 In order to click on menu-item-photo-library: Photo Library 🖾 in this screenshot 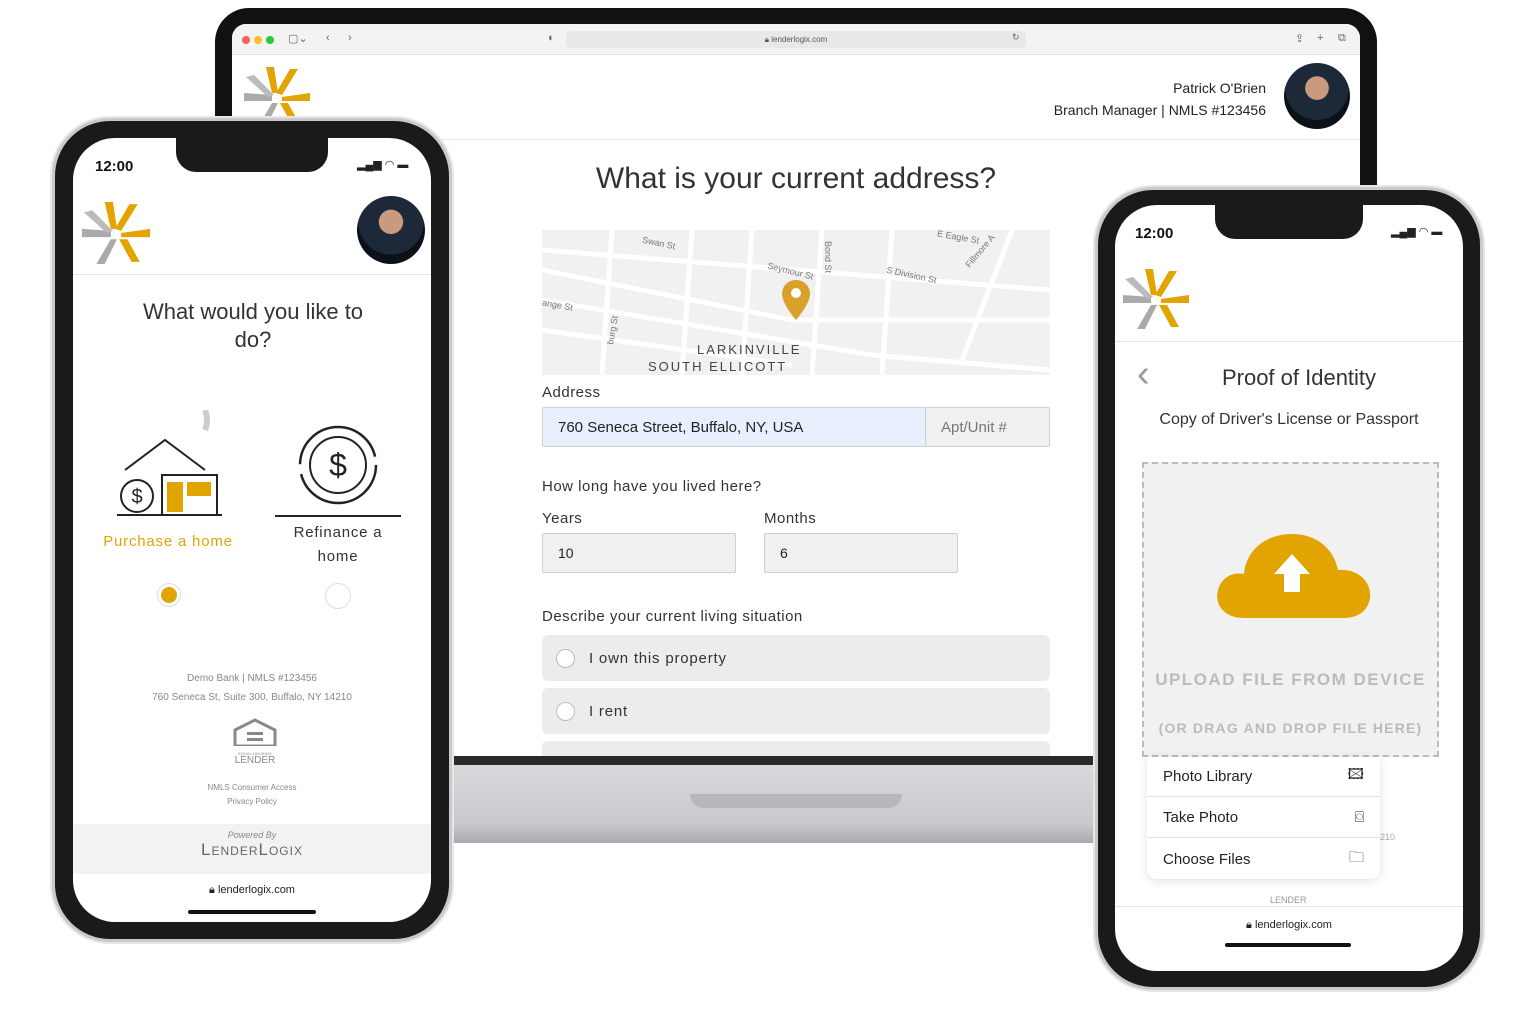, I will do `click(1263, 777)`.